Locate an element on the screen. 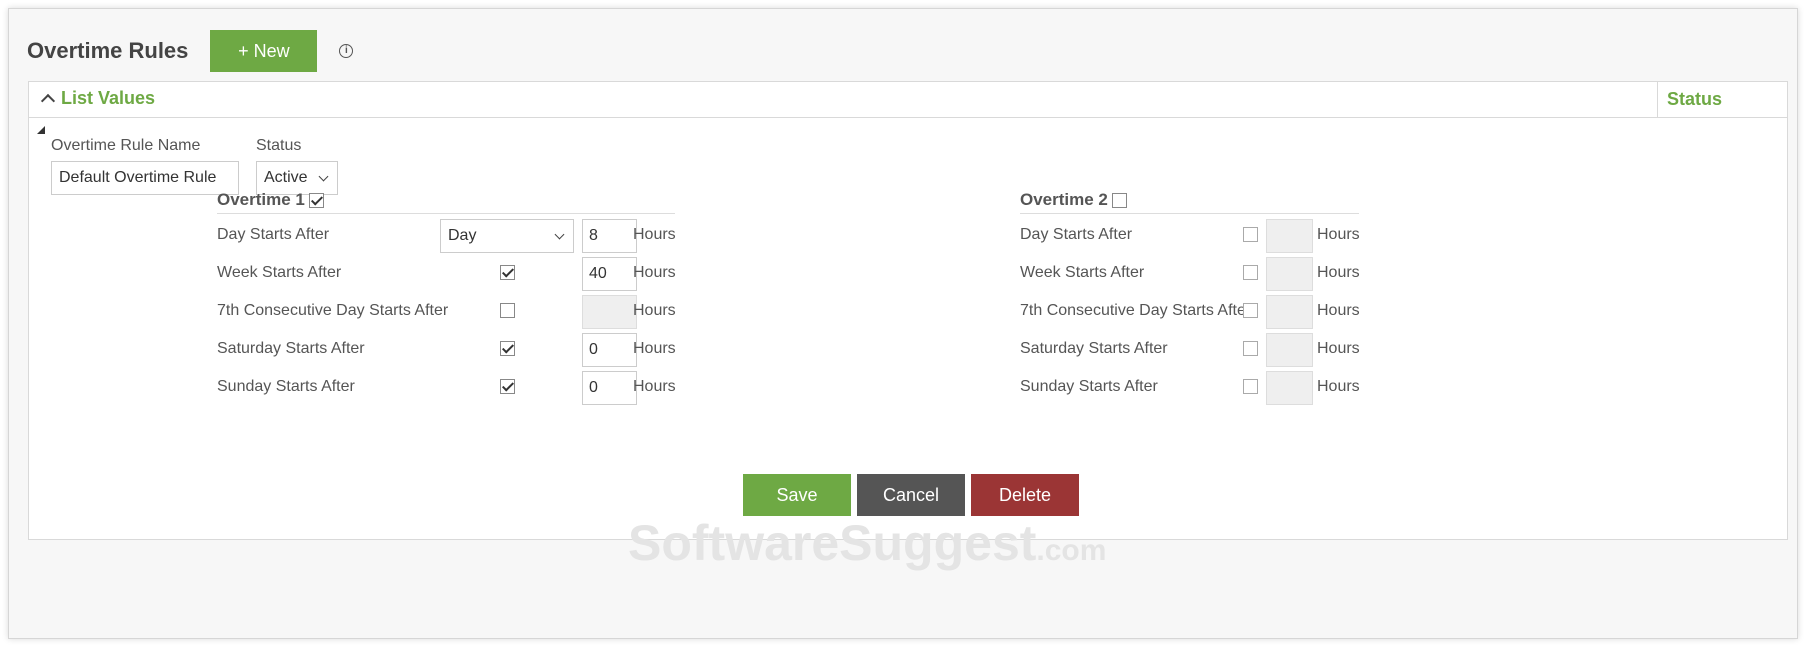  ot1-saturday-checkbox is located at coordinates (507, 348).